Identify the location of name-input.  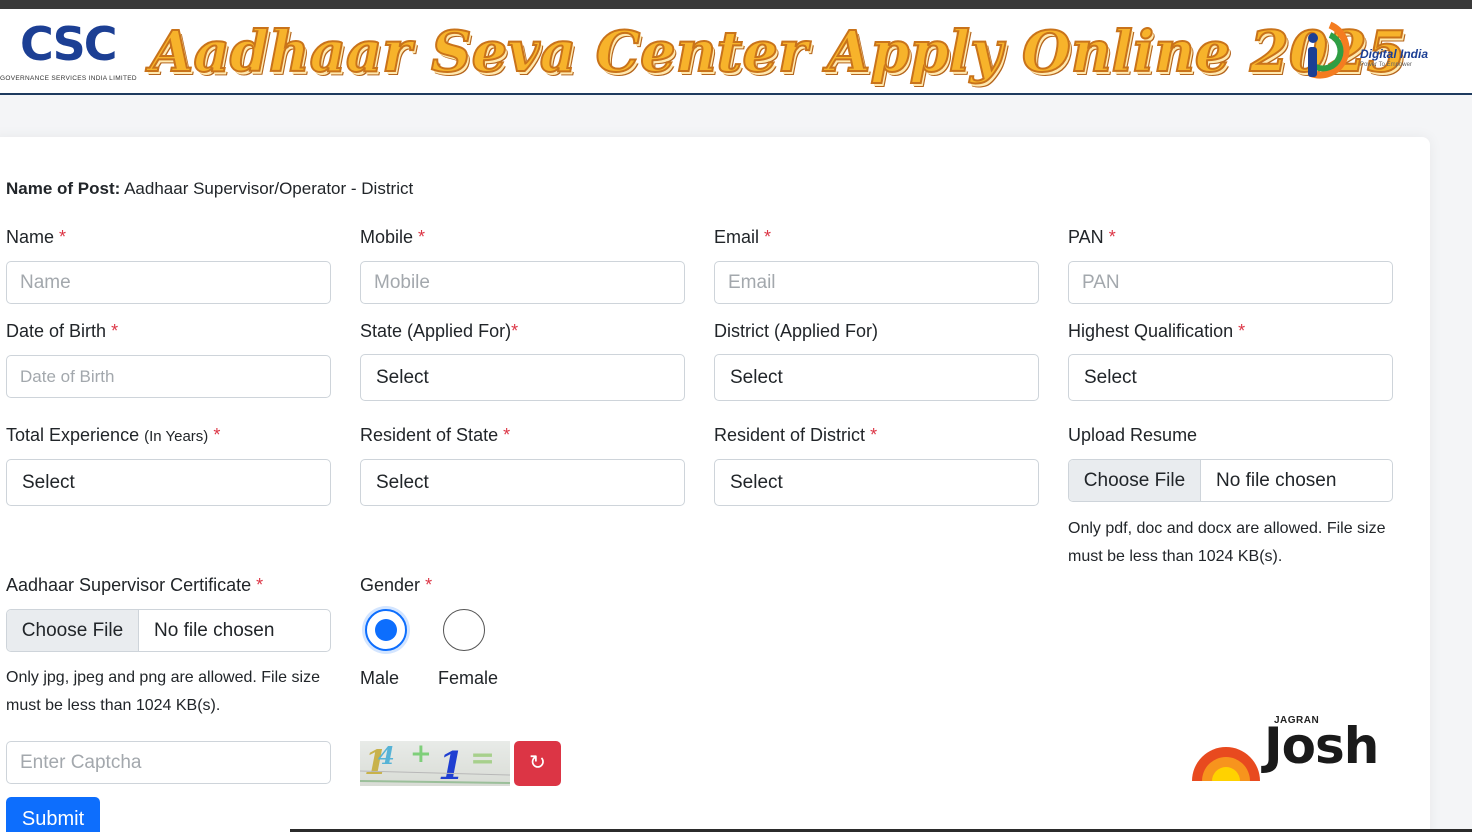
(168, 282).